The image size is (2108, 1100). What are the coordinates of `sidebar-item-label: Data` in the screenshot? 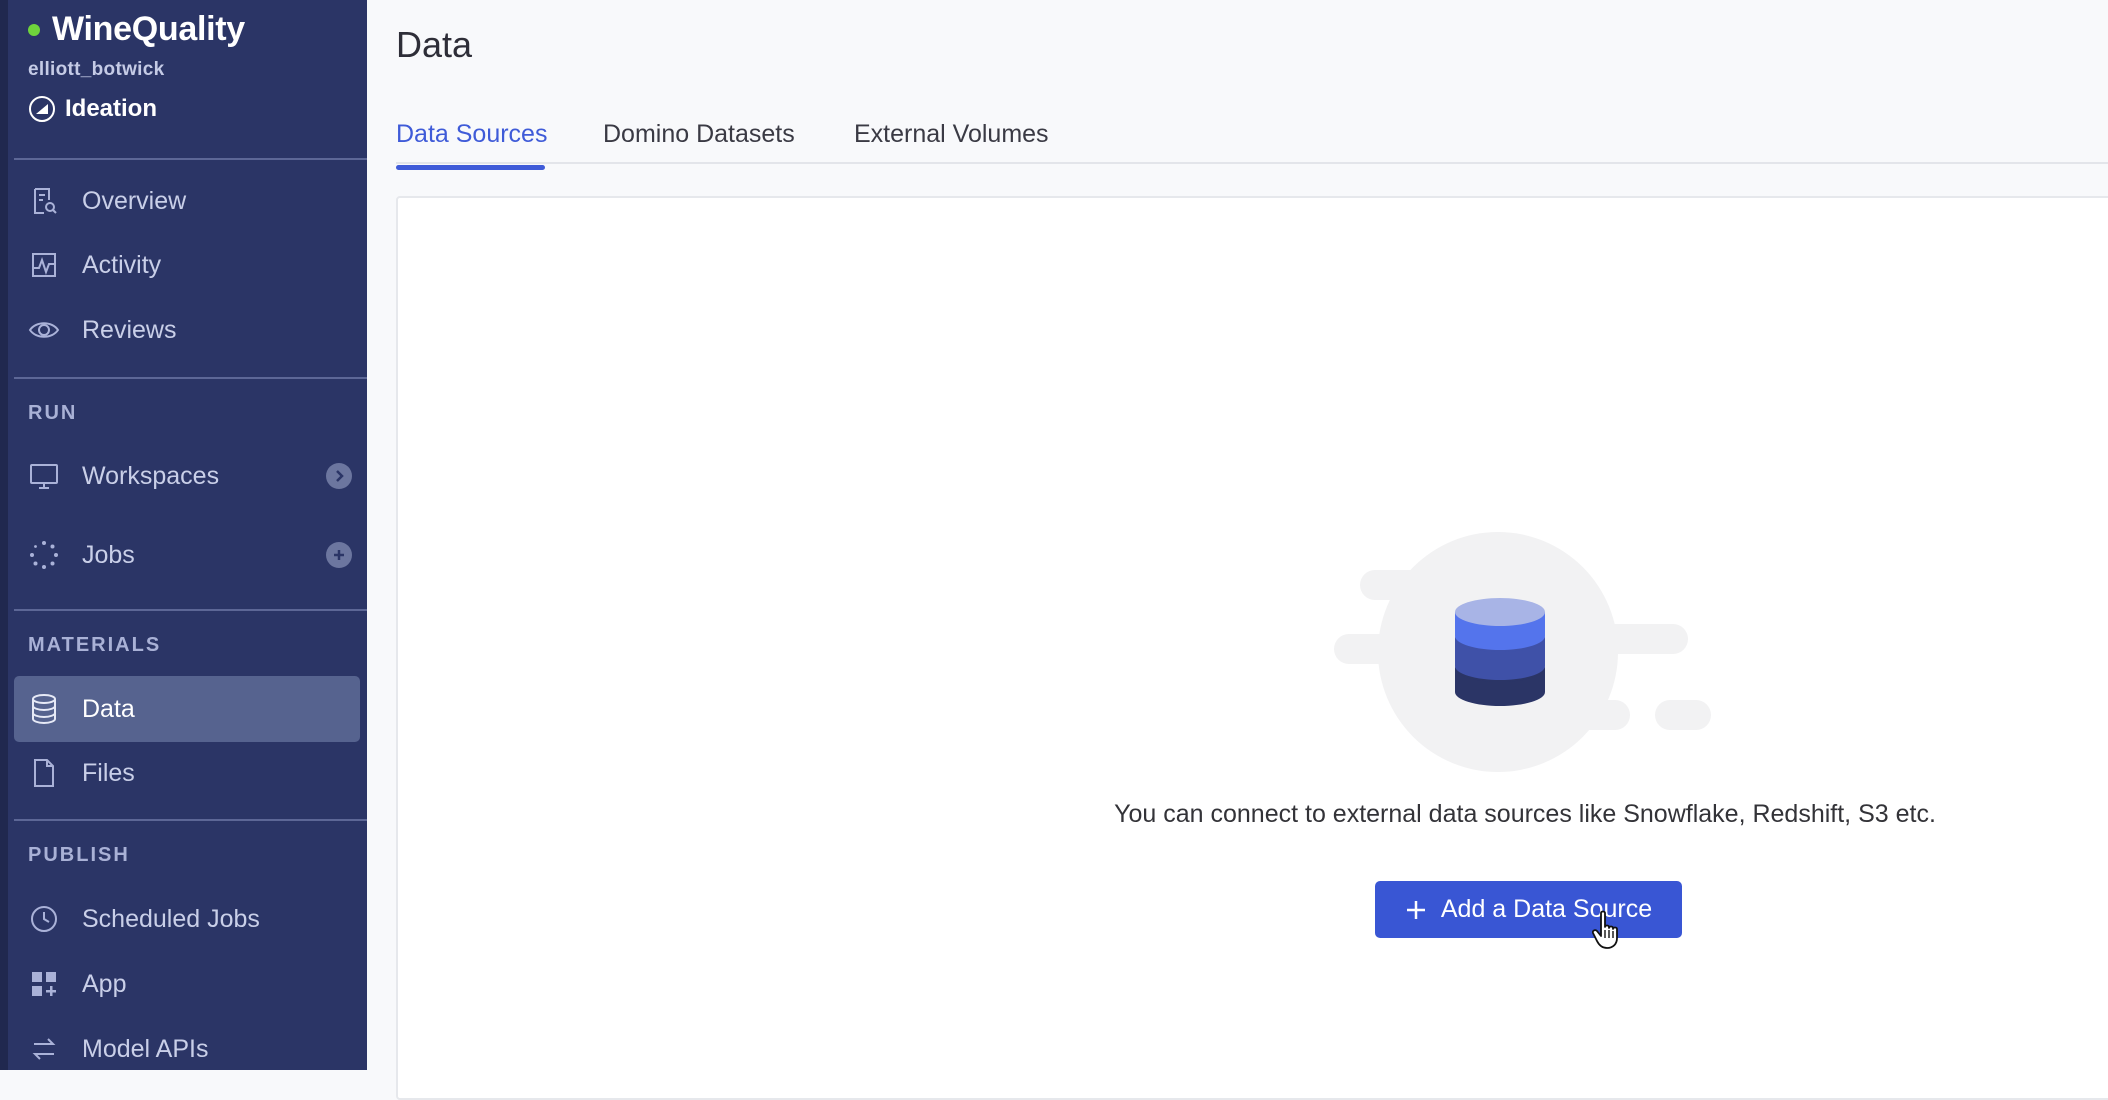 It's located at (108, 708).